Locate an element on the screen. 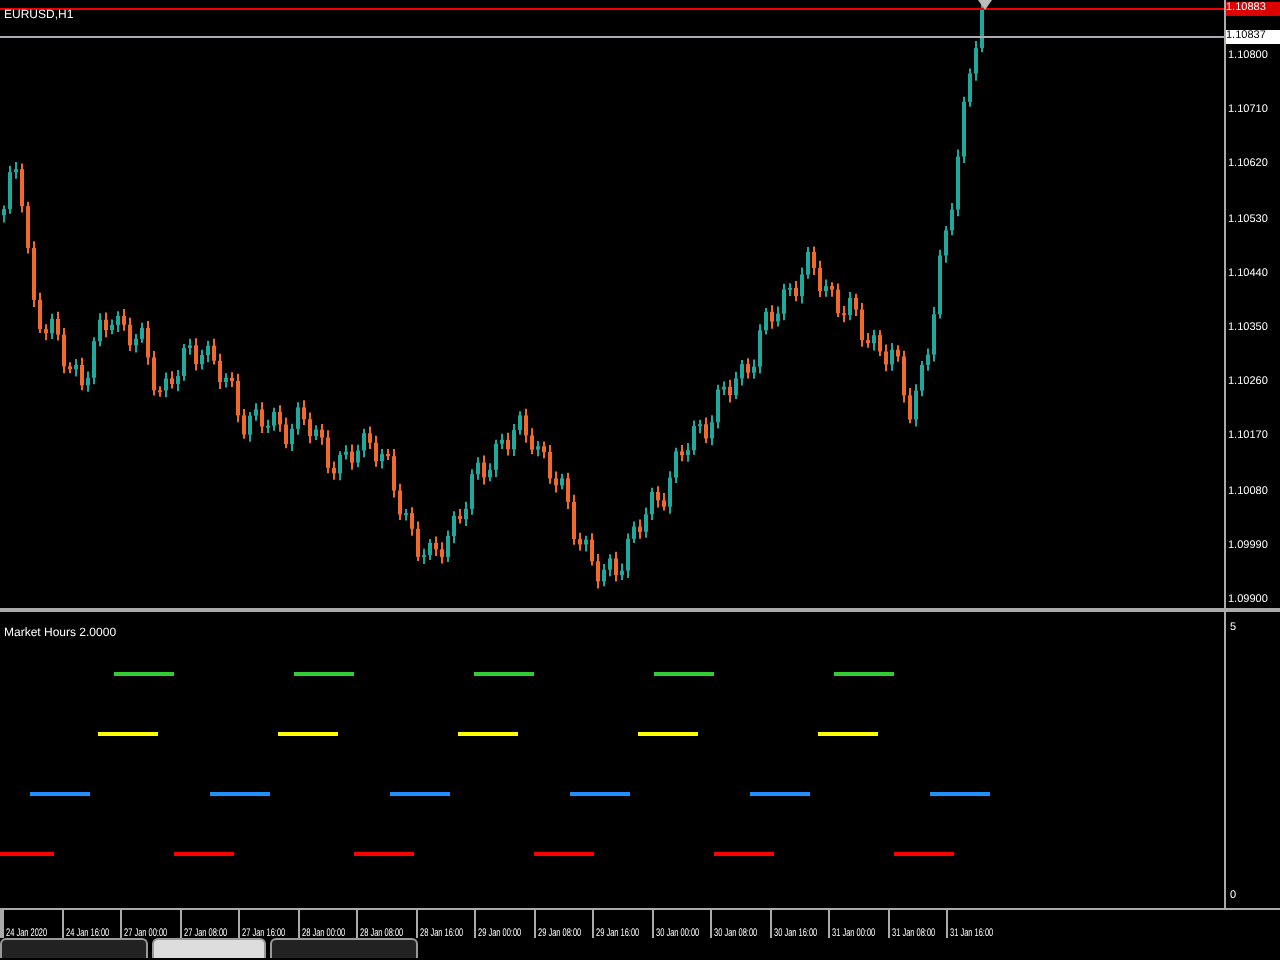 This screenshot has height=960, width=1280. triangle-marker-icon is located at coordinates (985, 5).